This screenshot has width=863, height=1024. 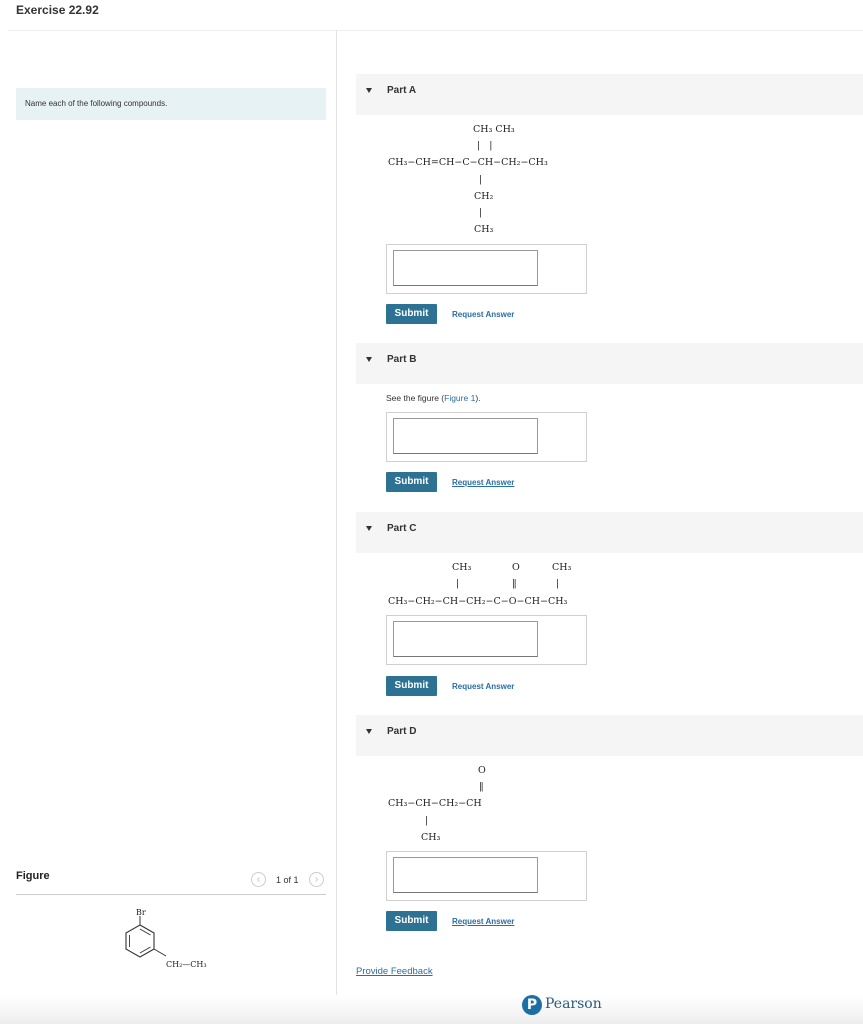 What do you see at coordinates (483, 921) in the screenshot?
I see `part-d-request-answer-link: Request Answer` at bounding box center [483, 921].